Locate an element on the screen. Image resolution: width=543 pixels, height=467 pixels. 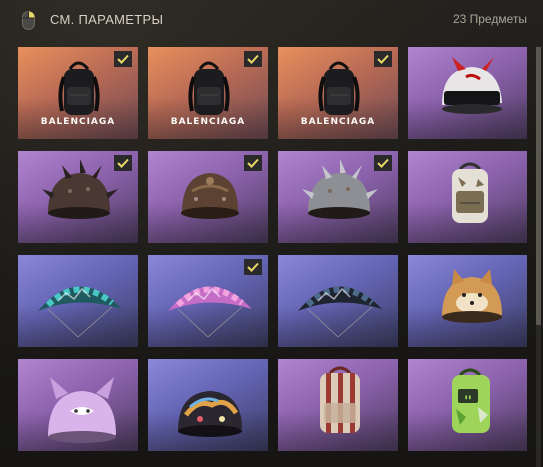
header: СМ. ПАРАМЕТРЫ 23 Предметы is located at coordinates (271, 20).